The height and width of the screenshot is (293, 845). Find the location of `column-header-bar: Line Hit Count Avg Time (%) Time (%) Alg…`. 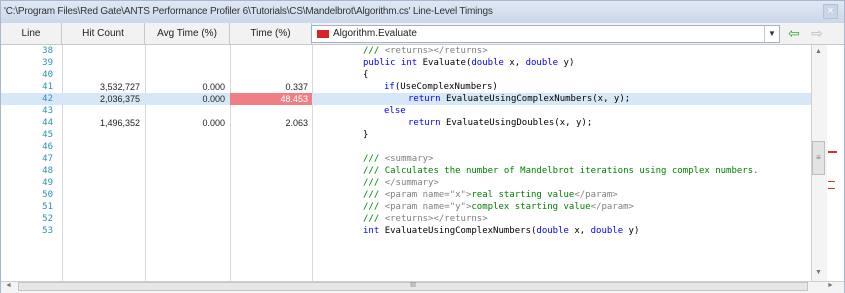

column-header-bar: Line Hit Count Avg Time (%) Time (%) Alg… is located at coordinates (422, 34).